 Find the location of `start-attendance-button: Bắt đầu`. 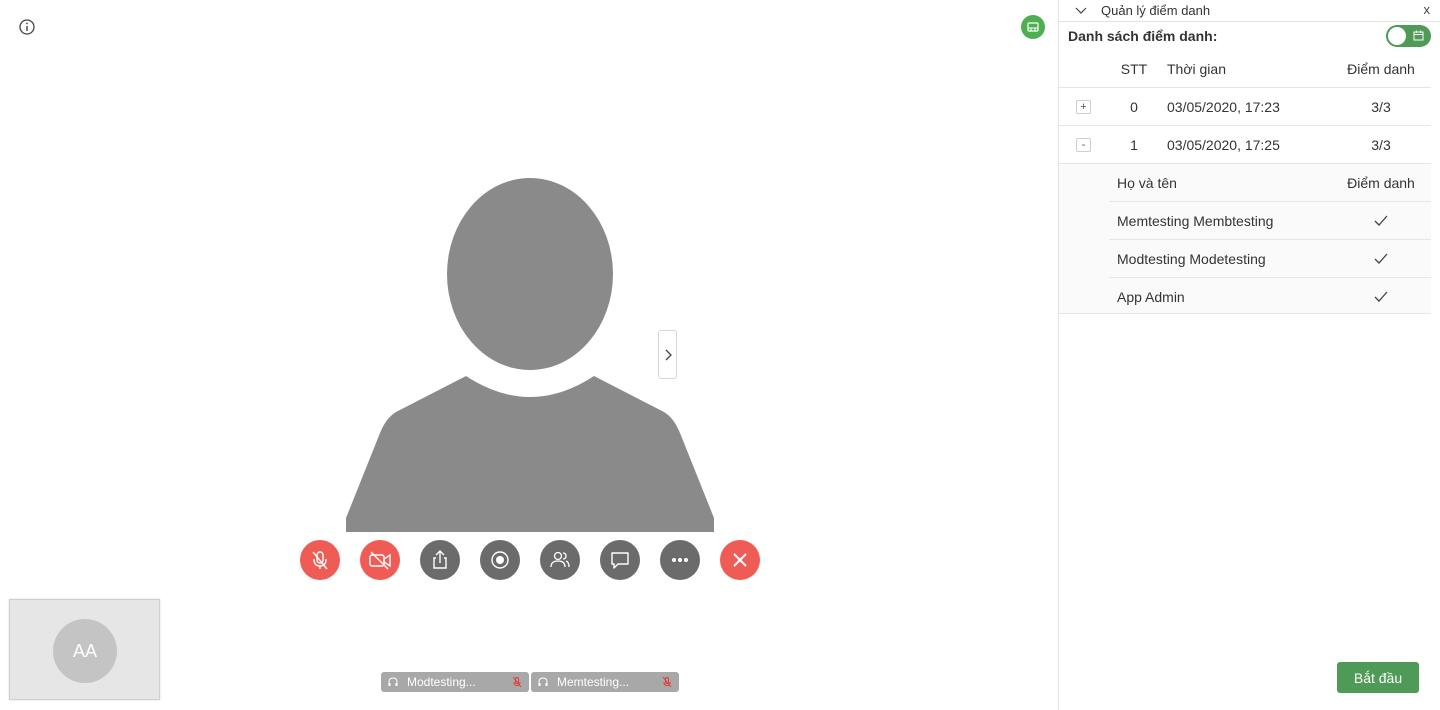

start-attendance-button: Bắt đầu is located at coordinates (1378, 677).